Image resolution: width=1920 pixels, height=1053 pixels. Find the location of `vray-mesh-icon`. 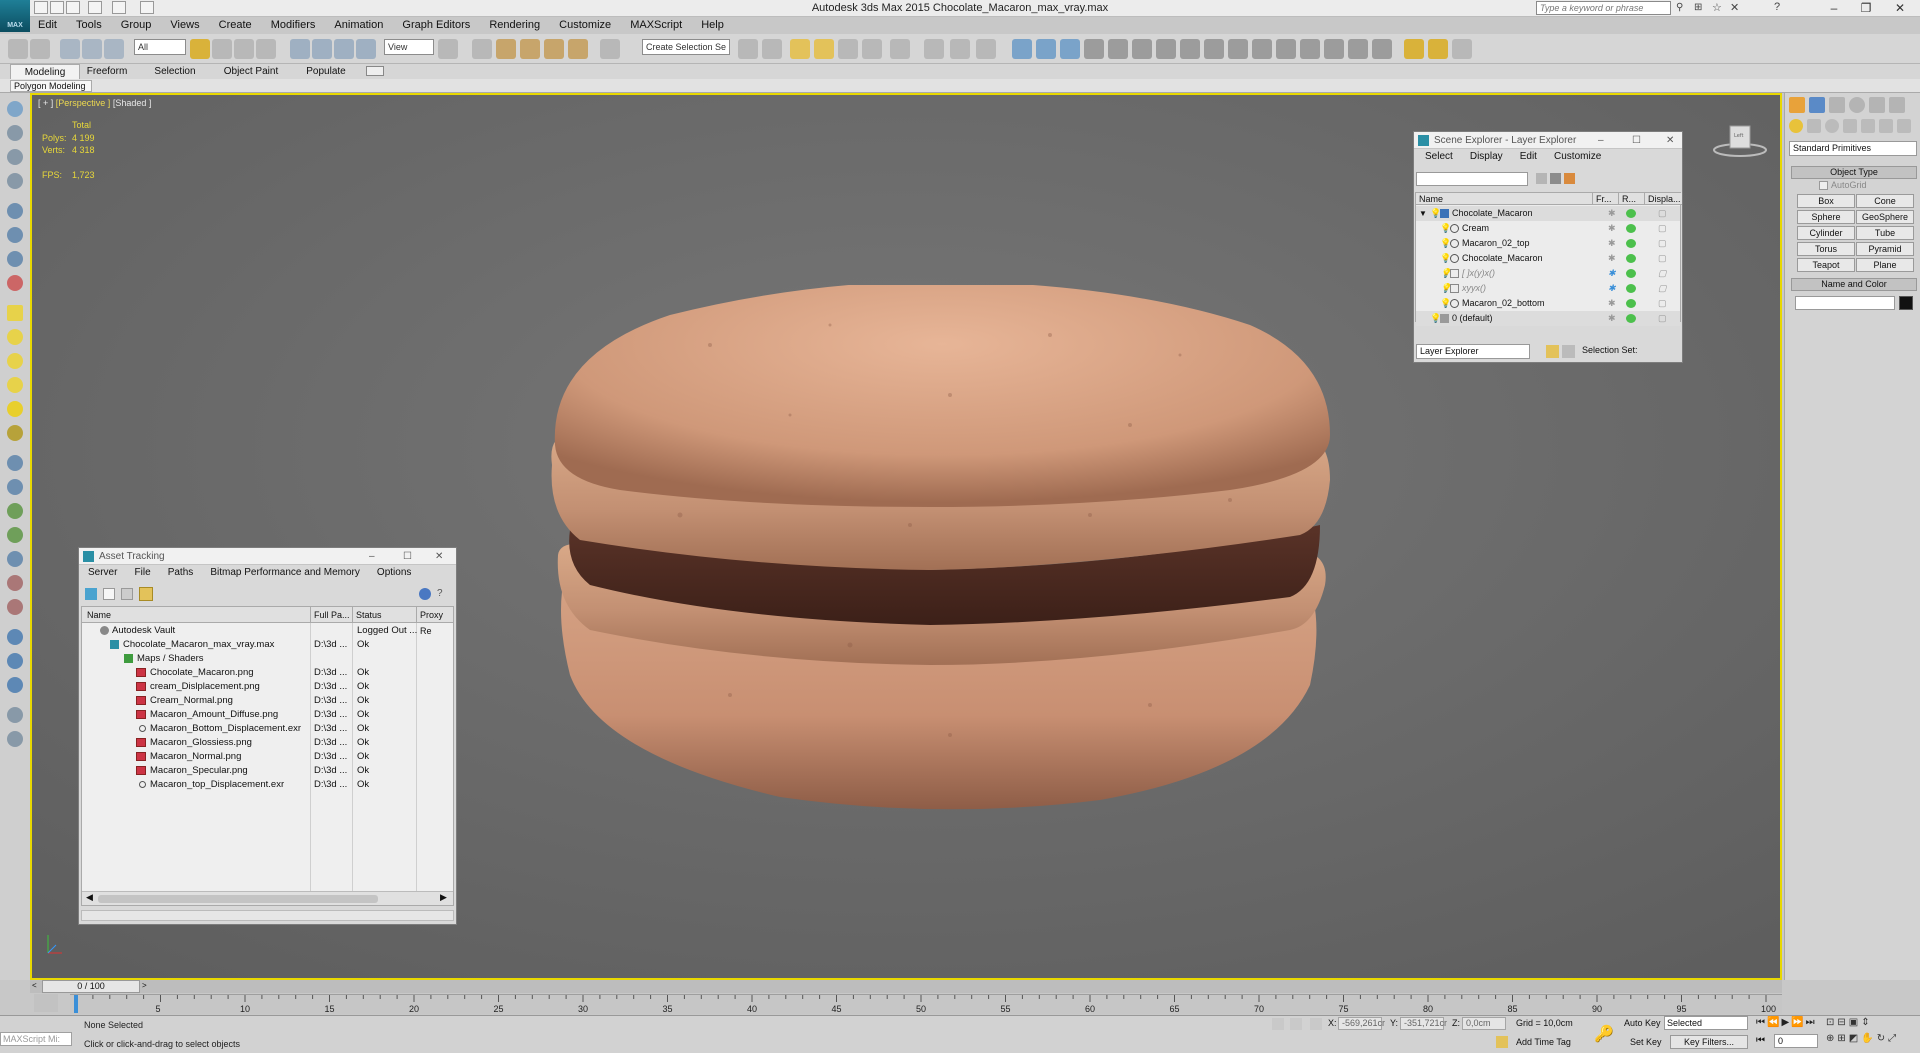

vray-mesh-icon is located at coordinates (1262, 49).